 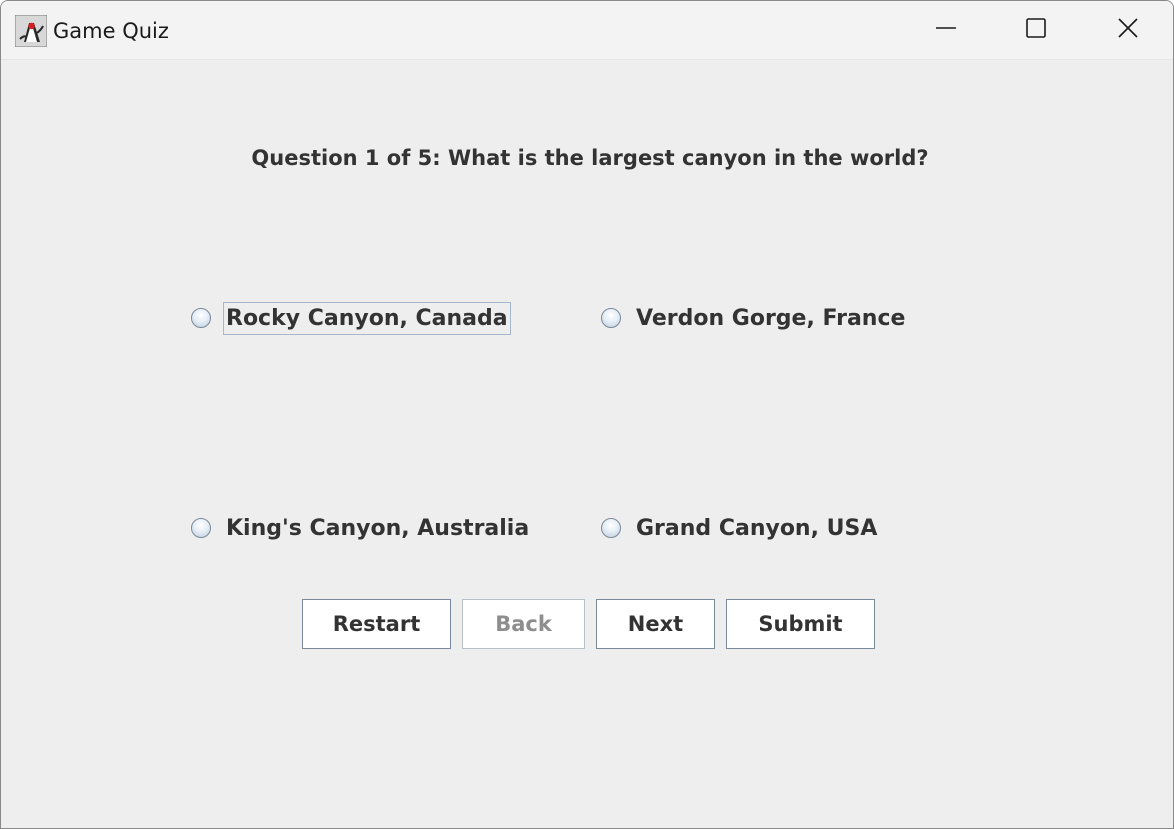 I want to click on maximize-button, so click(x=1036, y=30).